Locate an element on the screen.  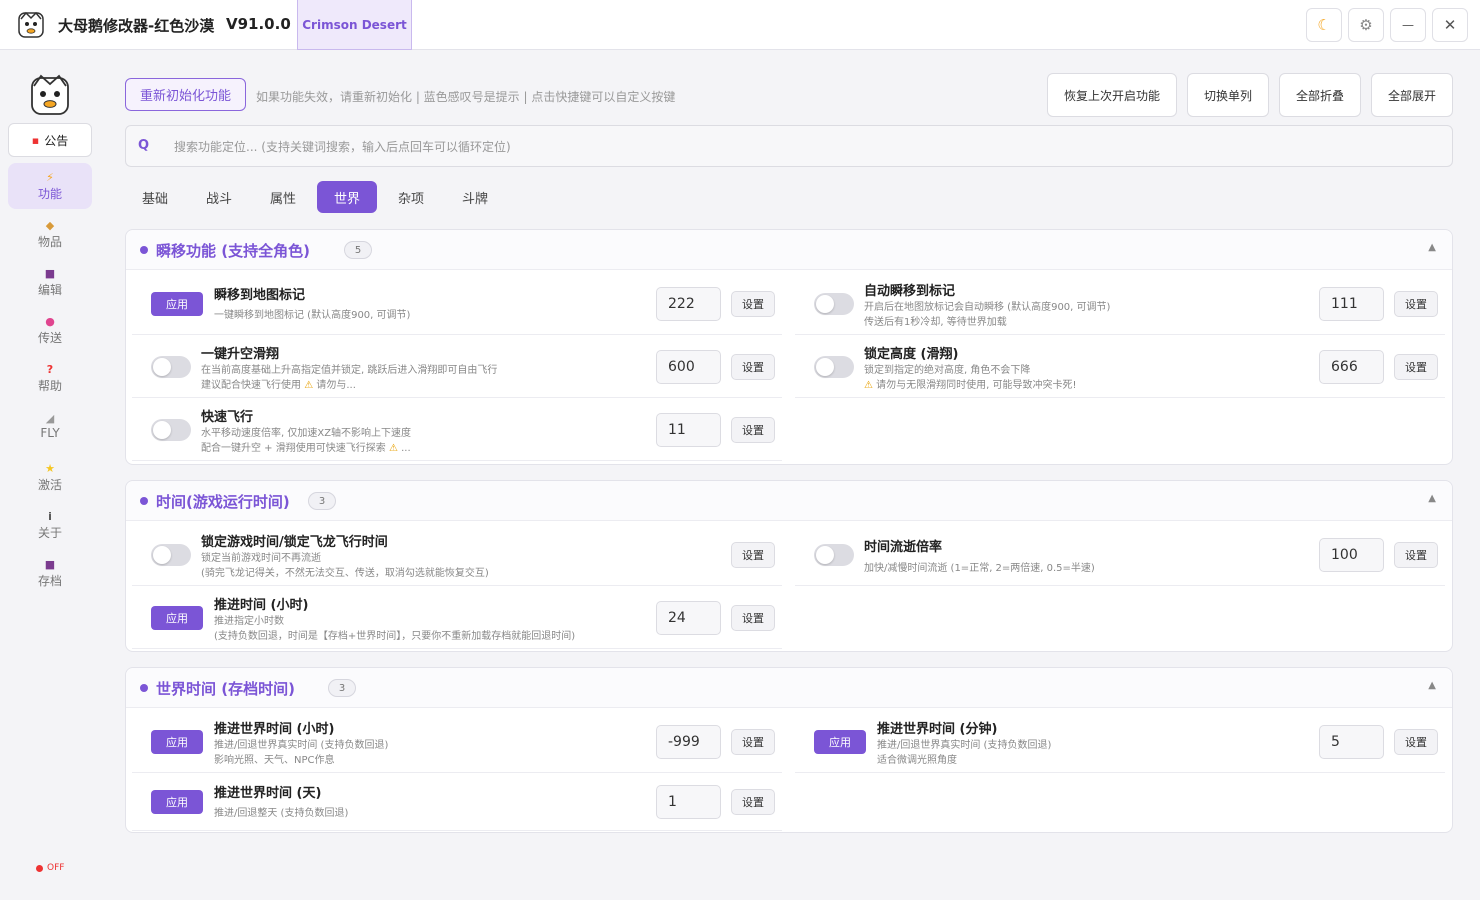
moon-icon: ☾ is located at coordinates (1324, 25).